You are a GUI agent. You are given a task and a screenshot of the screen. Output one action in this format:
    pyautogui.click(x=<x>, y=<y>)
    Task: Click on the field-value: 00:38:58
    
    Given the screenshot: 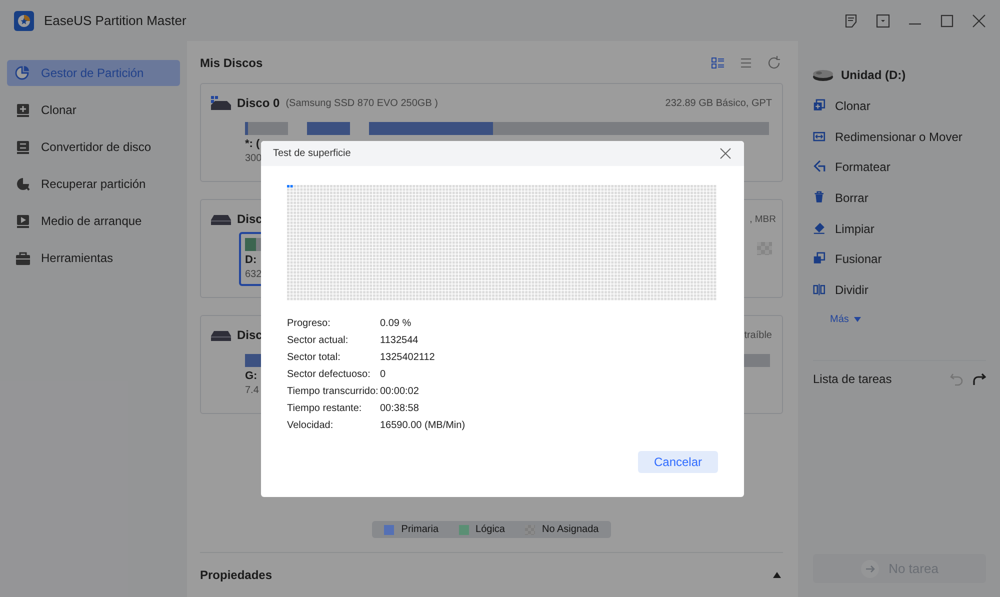 What is the action you would take?
    pyautogui.click(x=400, y=408)
    